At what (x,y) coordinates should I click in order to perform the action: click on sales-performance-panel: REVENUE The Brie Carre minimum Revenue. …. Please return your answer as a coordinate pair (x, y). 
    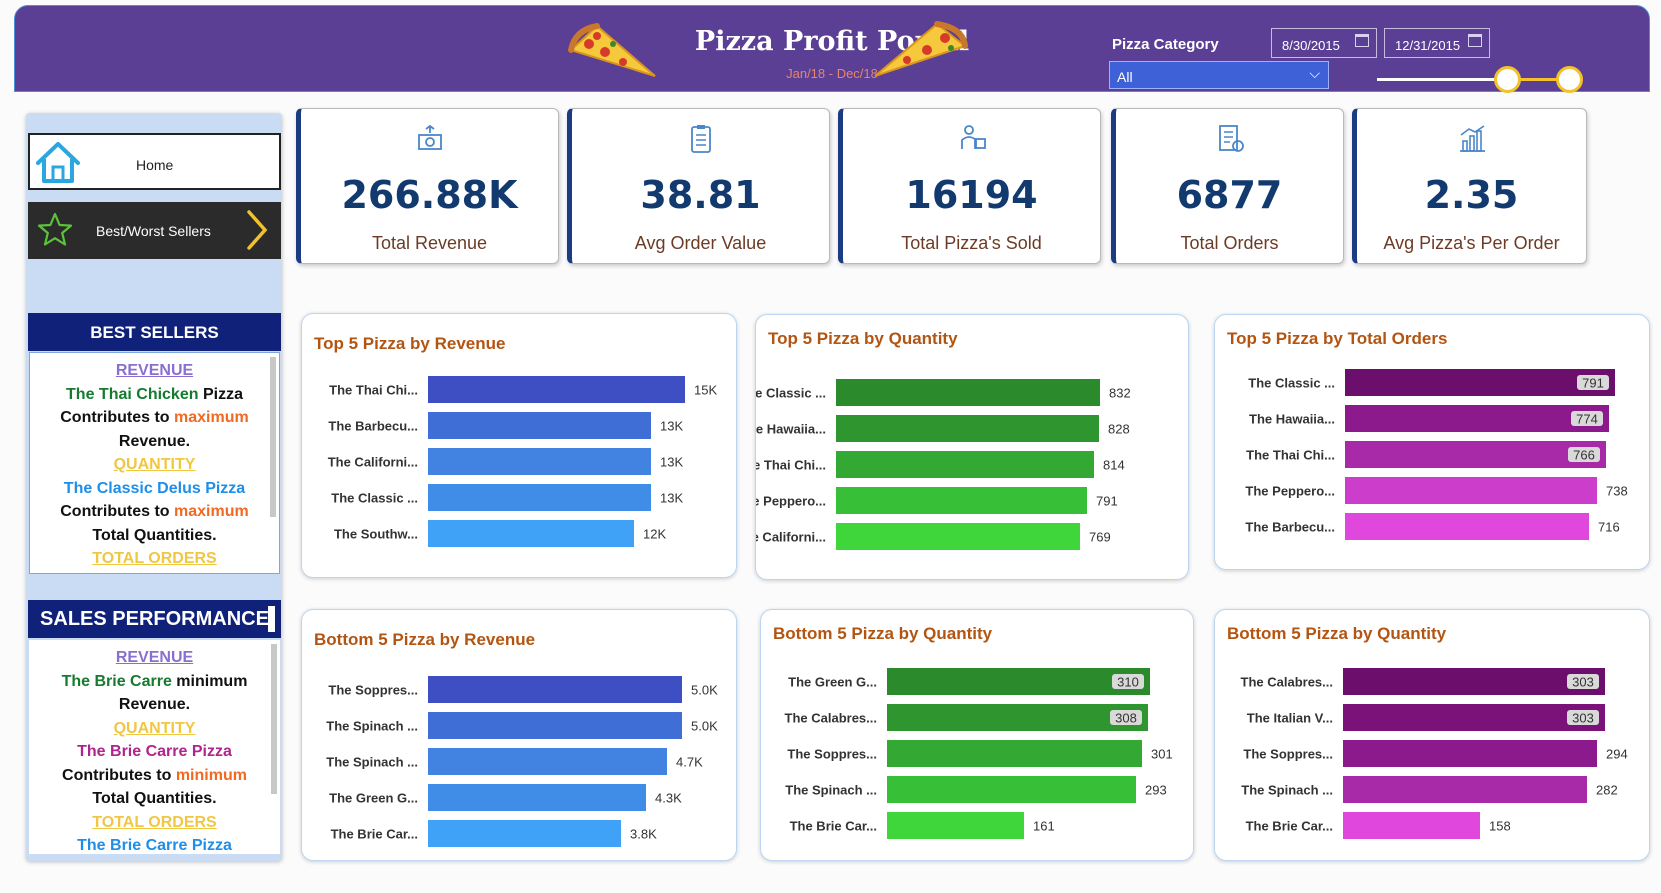
    Looking at the image, I should click on (154, 747).